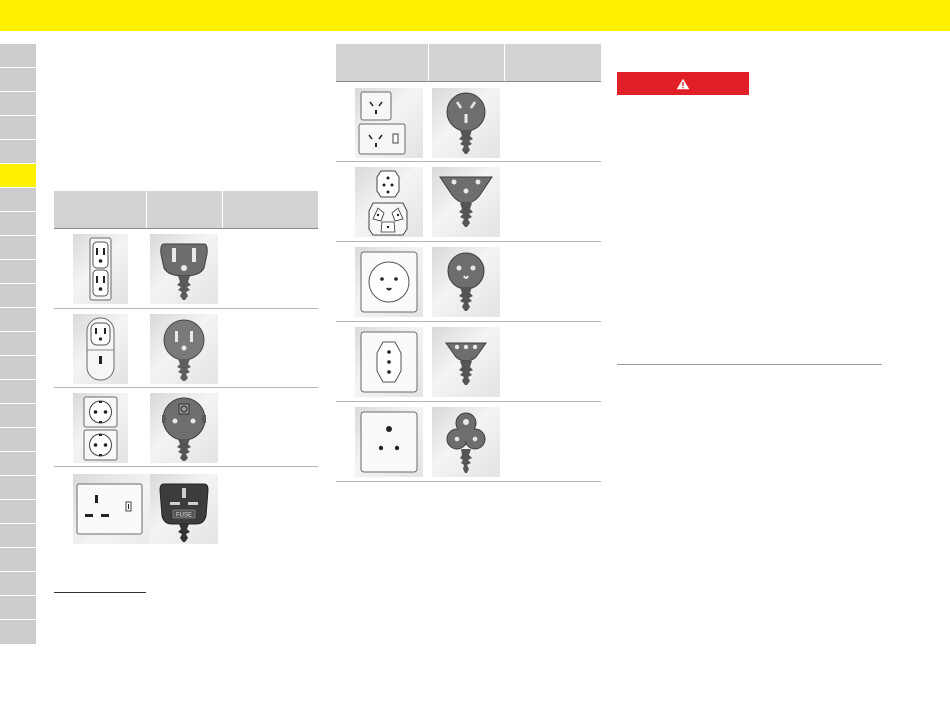  Describe the element at coordinates (475, 15) in the screenshot. I see `header-band` at that location.